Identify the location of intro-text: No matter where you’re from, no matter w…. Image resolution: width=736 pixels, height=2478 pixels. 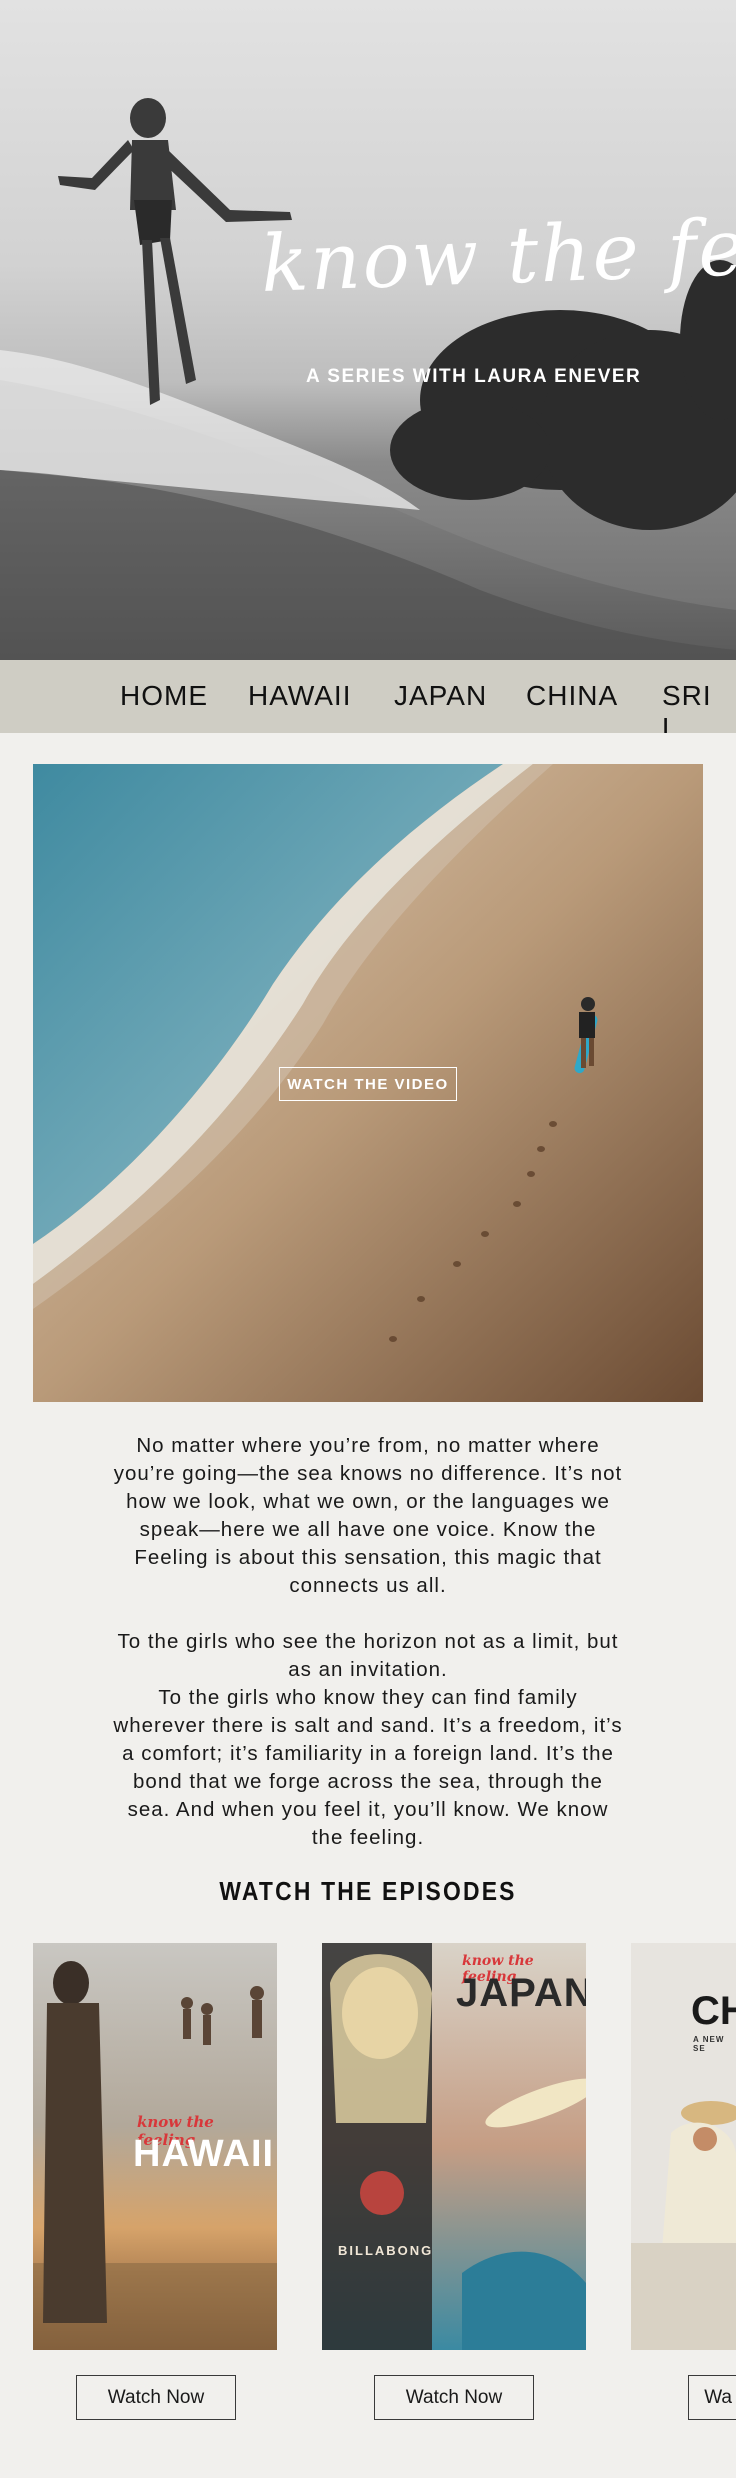
(368, 1642).